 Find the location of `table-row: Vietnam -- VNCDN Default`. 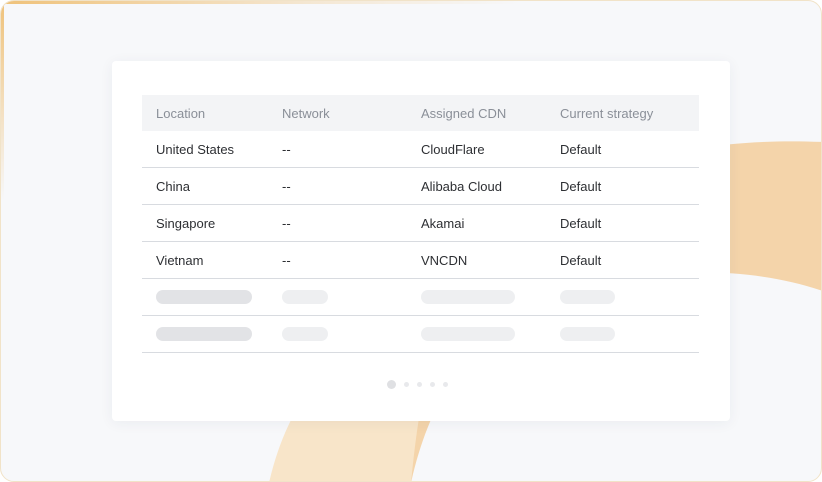

table-row: Vietnam -- VNCDN Default is located at coordinates (420, 260).